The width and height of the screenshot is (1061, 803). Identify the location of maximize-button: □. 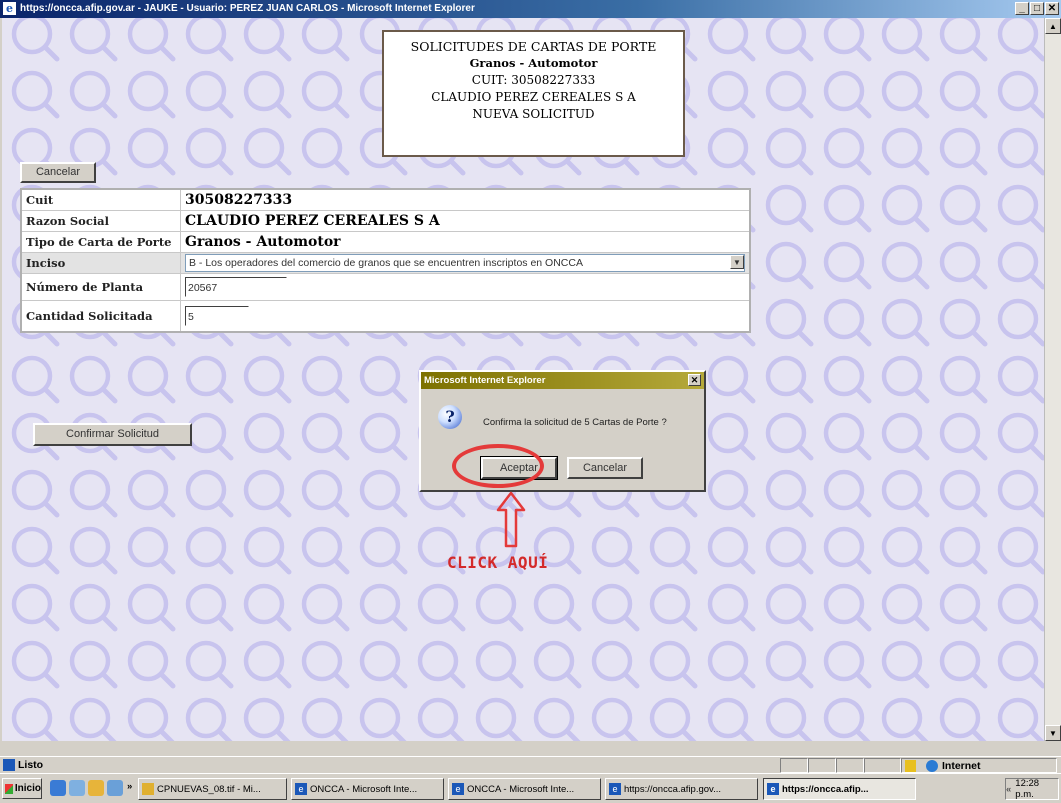
(1037, 8).